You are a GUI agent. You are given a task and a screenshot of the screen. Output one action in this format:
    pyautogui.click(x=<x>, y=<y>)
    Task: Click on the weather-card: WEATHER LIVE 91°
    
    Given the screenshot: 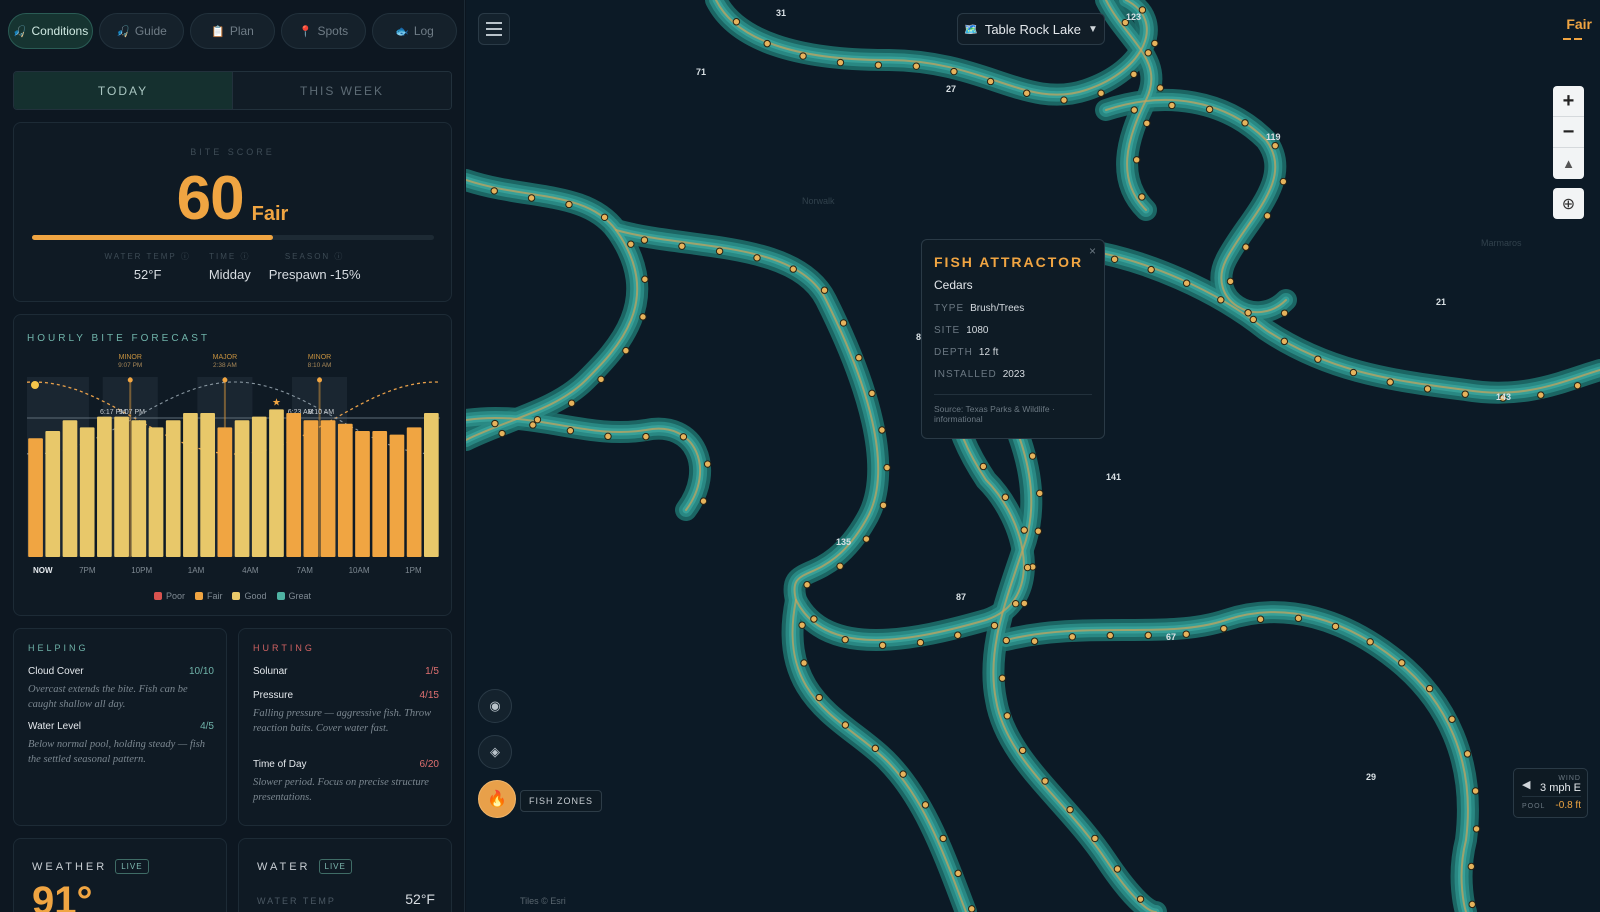 What is the action you would take?
    pyautogui.click(x=120, y=875)
    